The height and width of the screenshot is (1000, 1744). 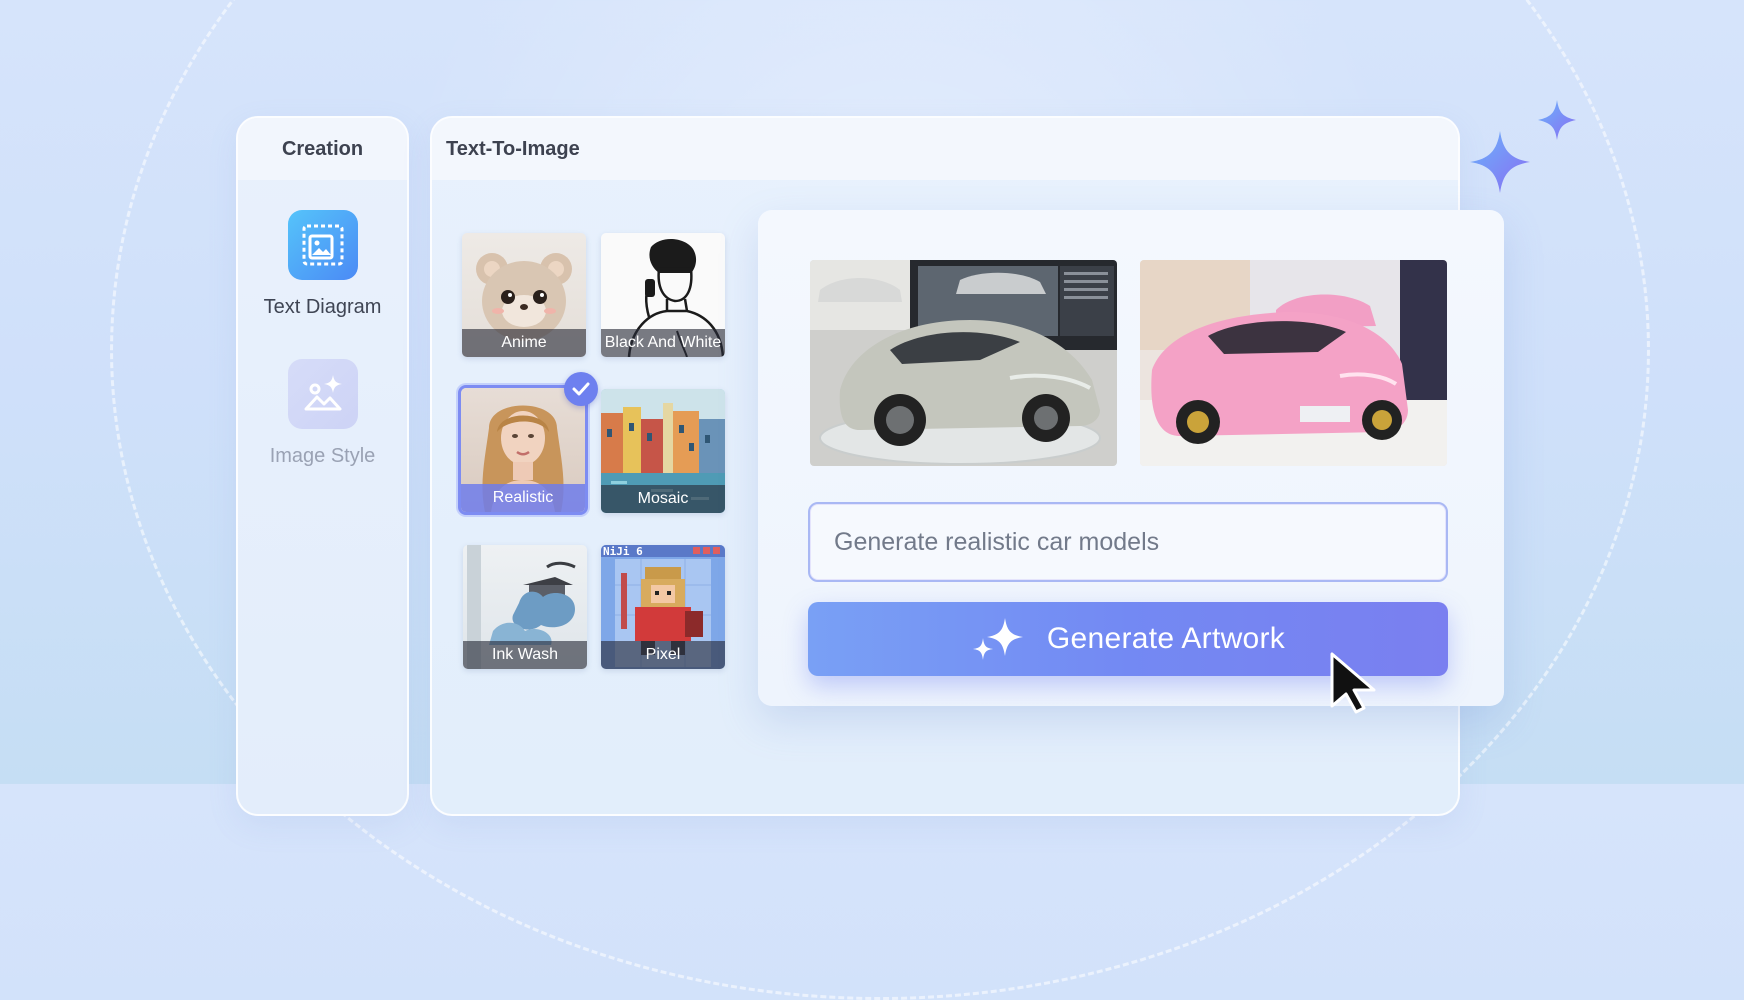 I want to click on mouse-cursor-icon, so click(x=1353, y=683).